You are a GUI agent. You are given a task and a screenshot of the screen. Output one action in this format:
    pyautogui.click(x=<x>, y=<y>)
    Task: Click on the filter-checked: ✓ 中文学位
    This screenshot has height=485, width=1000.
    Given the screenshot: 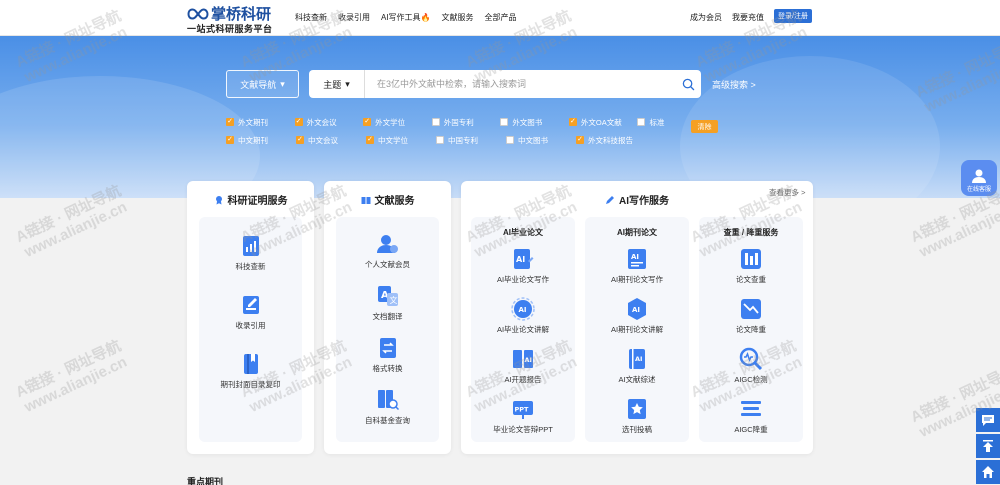 What is the action you would take?
    pyautogui.click(x=401, y=140)
    